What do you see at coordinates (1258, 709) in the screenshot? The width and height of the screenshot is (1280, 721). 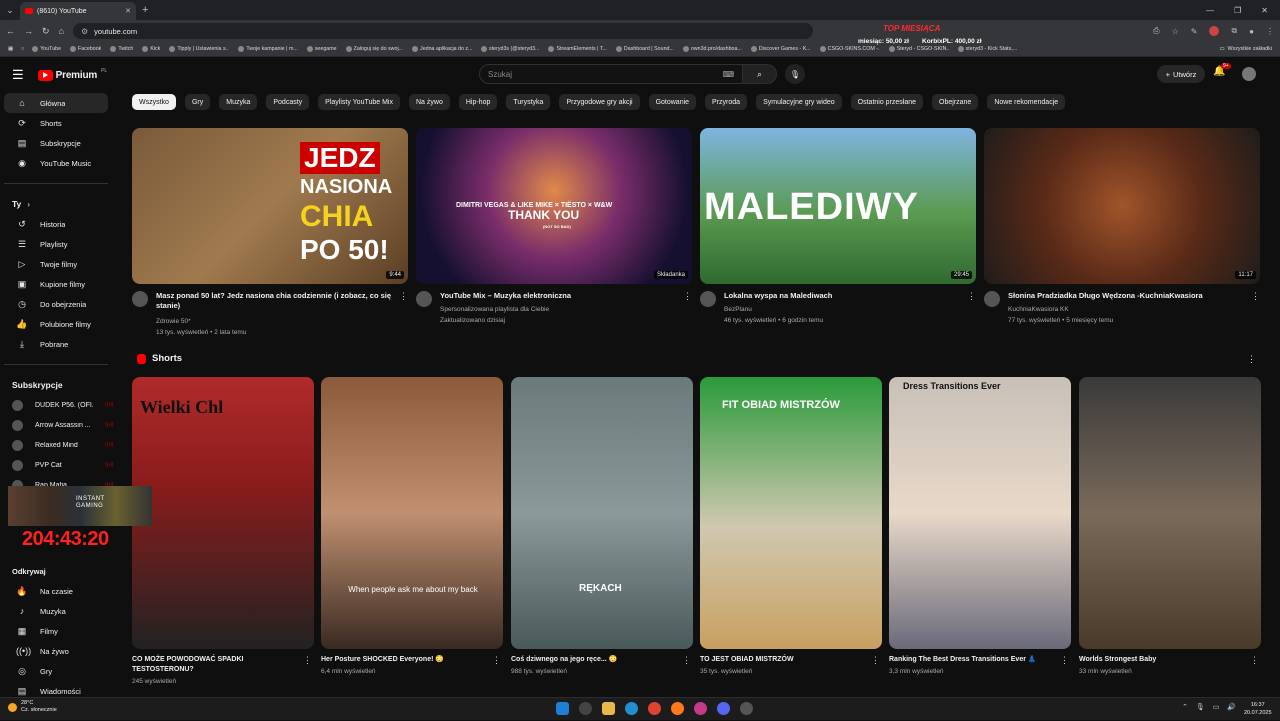 I see `taskbar-clock: 16:37 20.07.2025` at bounding box center [1258, 709].